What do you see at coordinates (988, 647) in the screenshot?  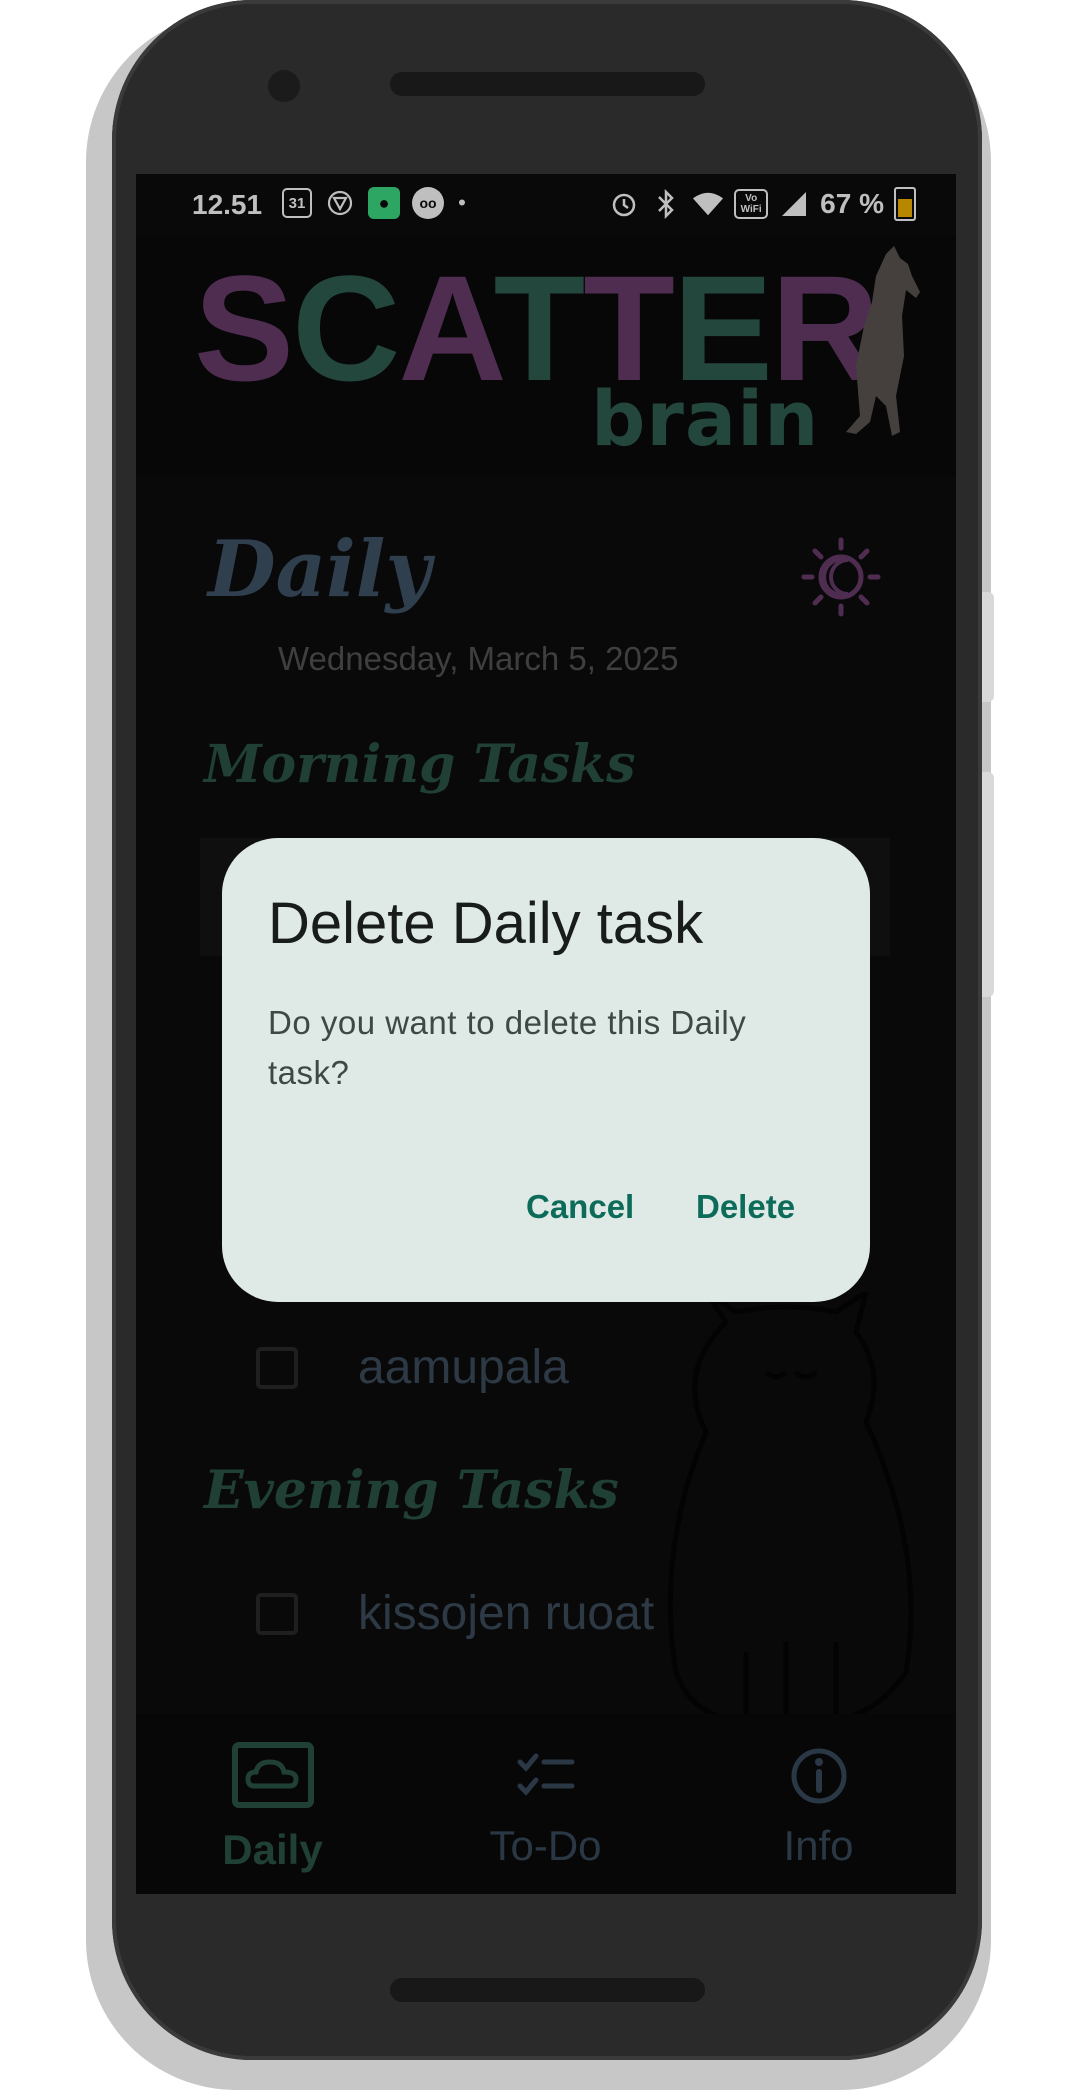 I see `volume-button` at bounding box center [988, 647].